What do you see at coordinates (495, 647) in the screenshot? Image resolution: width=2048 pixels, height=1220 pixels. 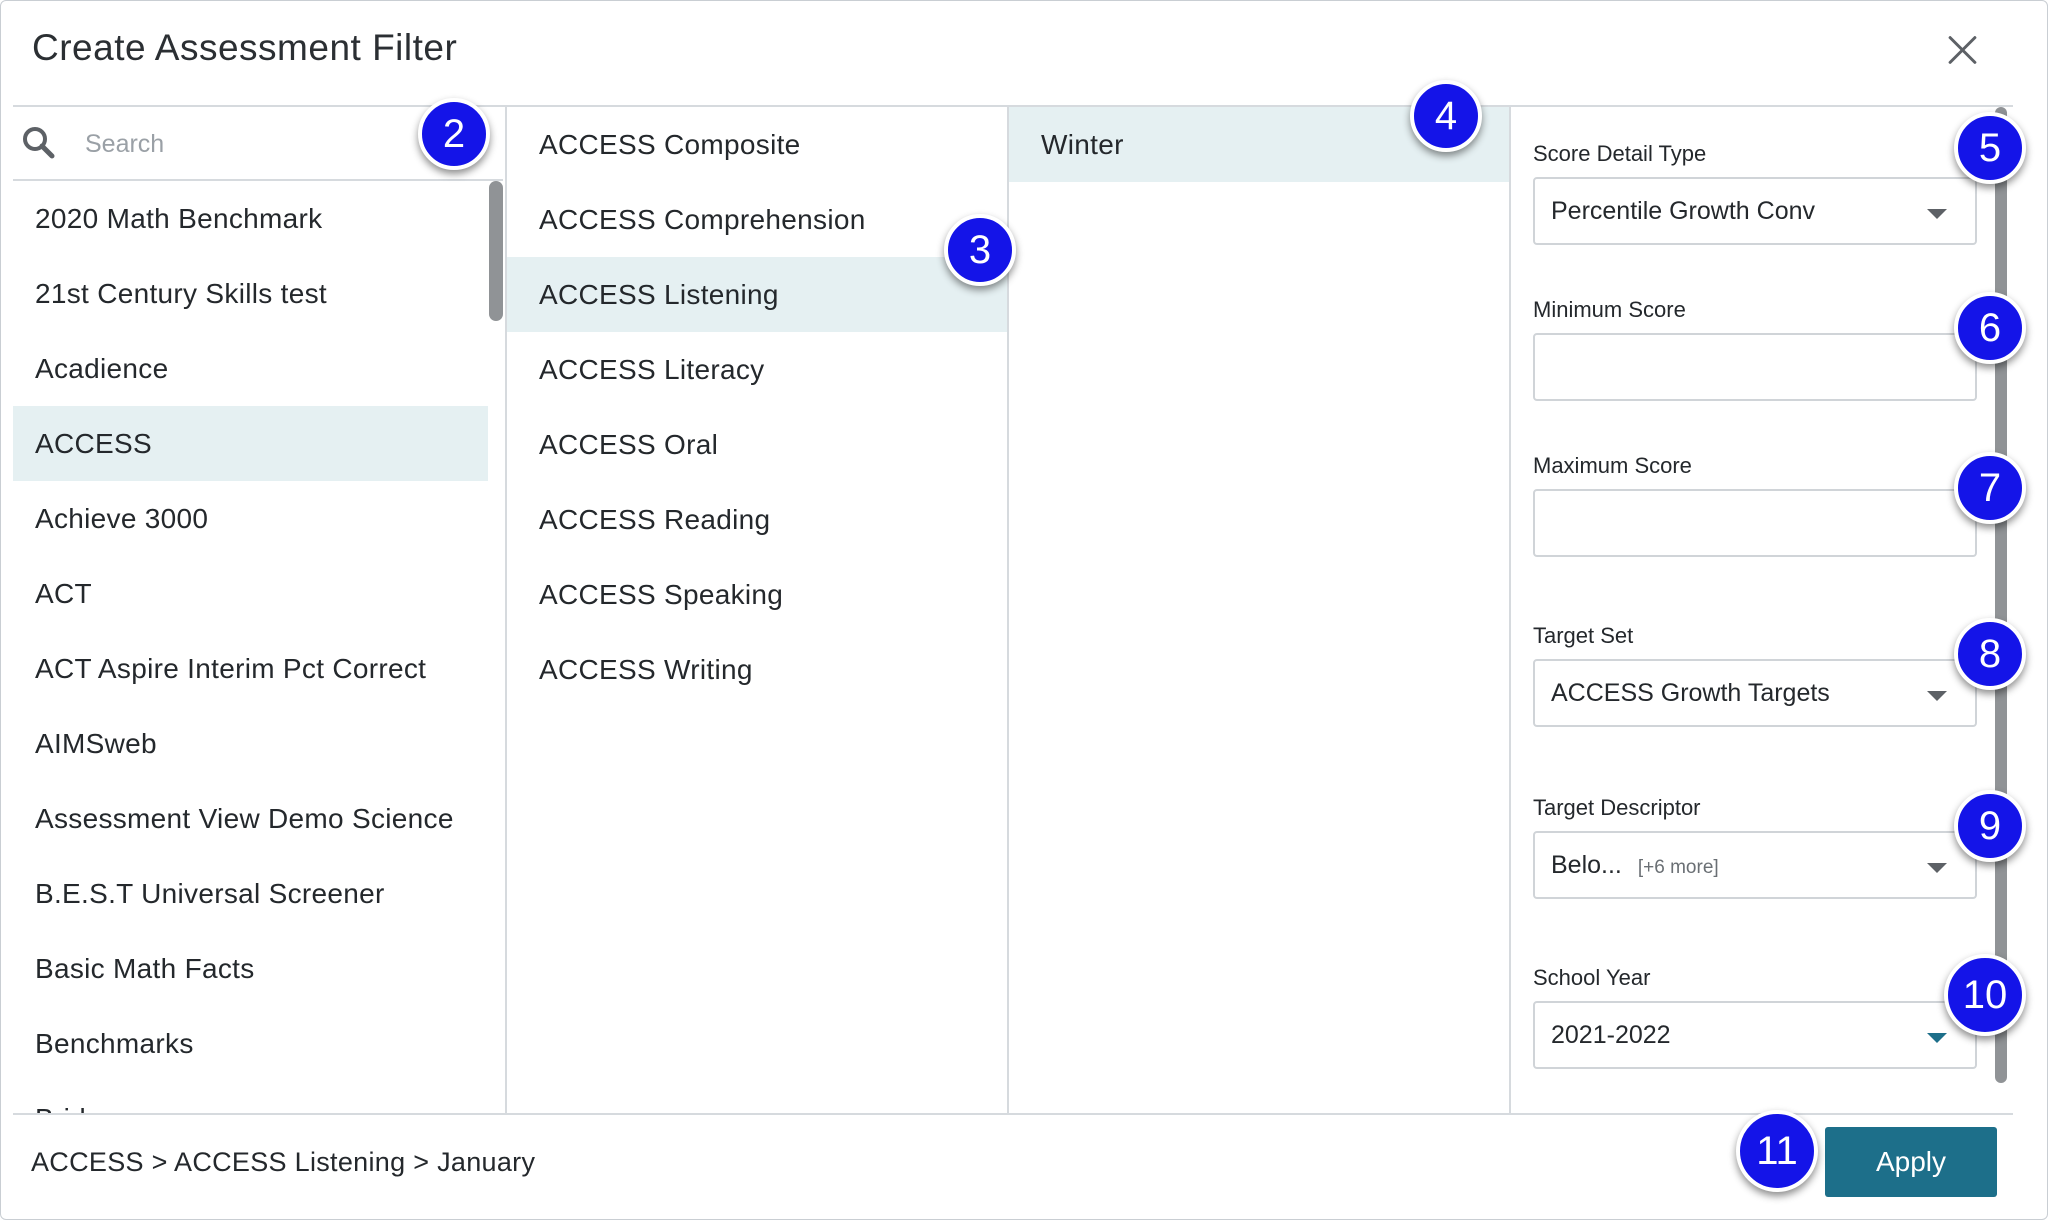 I see `assessment-scrollbar` at bounding box center [495, 647].